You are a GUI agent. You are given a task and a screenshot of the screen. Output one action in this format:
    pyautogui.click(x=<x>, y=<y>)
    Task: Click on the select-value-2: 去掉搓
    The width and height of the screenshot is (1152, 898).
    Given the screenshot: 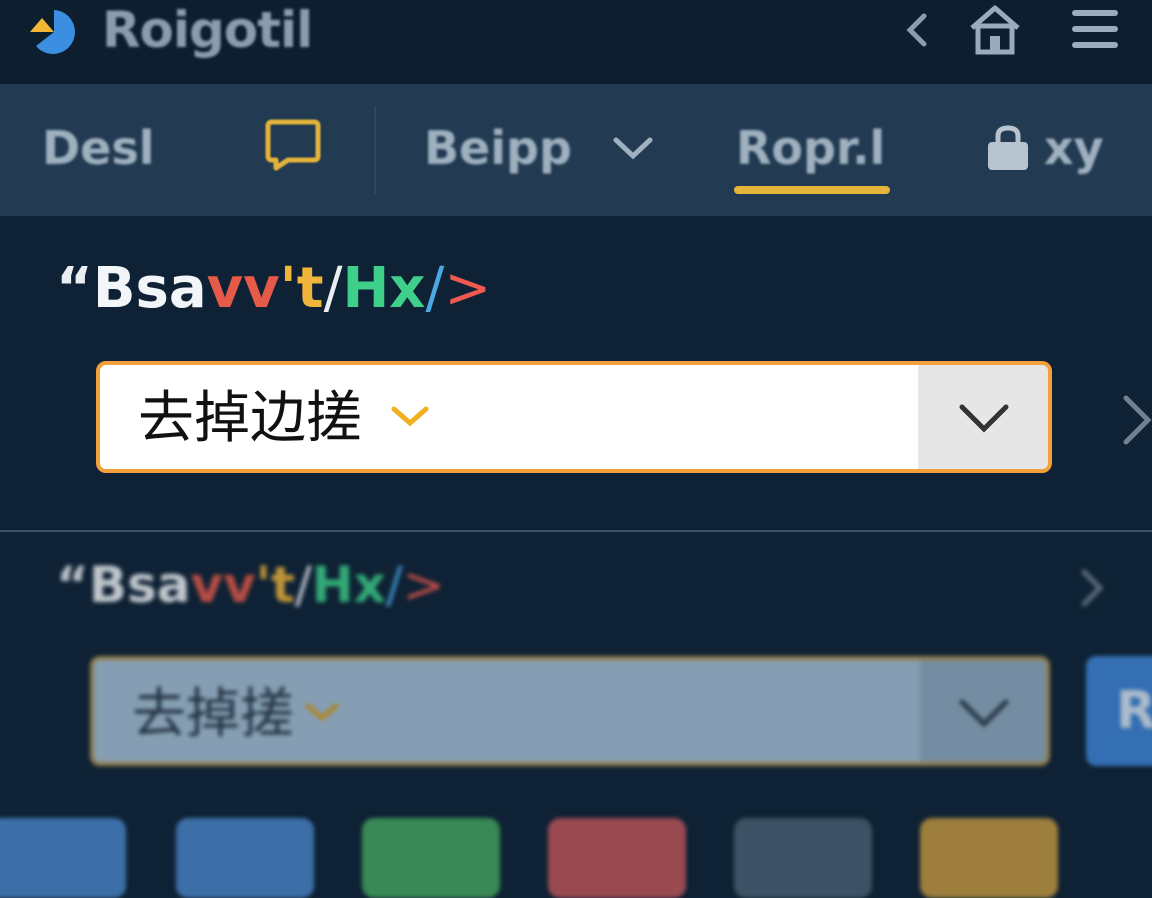 What is the action you would take?
    pyautogui.click(x=213, y=713)
    